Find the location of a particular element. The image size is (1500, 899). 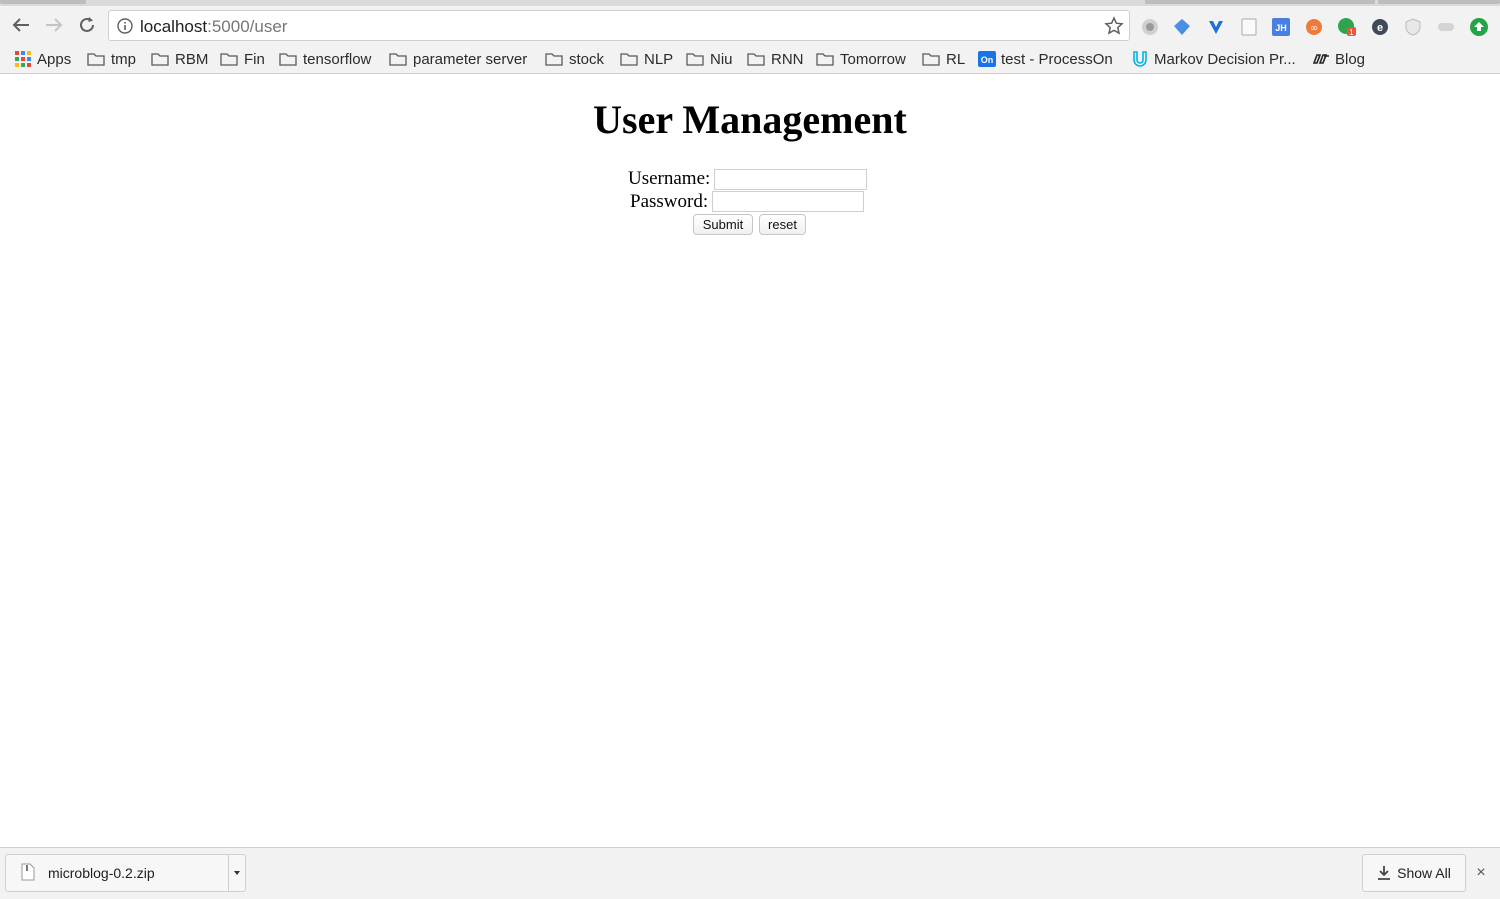

bookmark-label: Tomorrow is located at coordinates (873, 59).